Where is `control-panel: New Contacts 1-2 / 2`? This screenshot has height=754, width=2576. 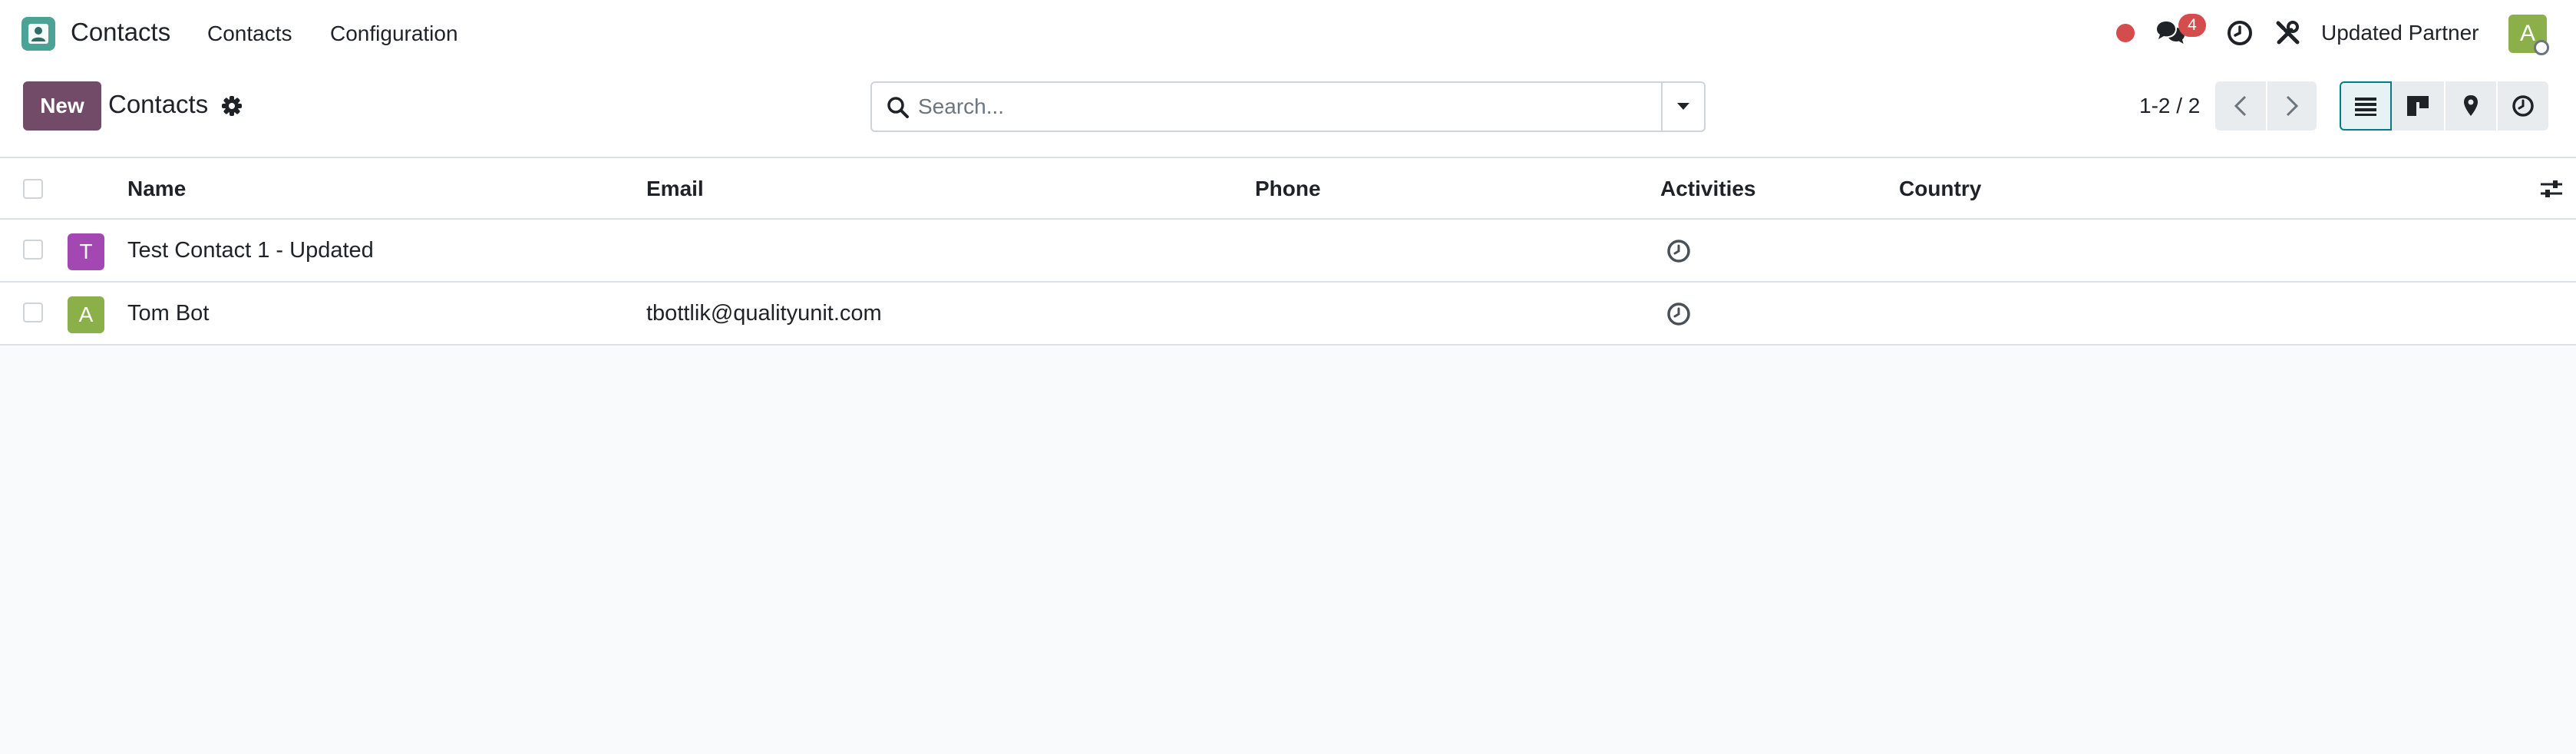 control-panel: New Contacts 1-2 / 2 is located at coordinates (1288, 112).